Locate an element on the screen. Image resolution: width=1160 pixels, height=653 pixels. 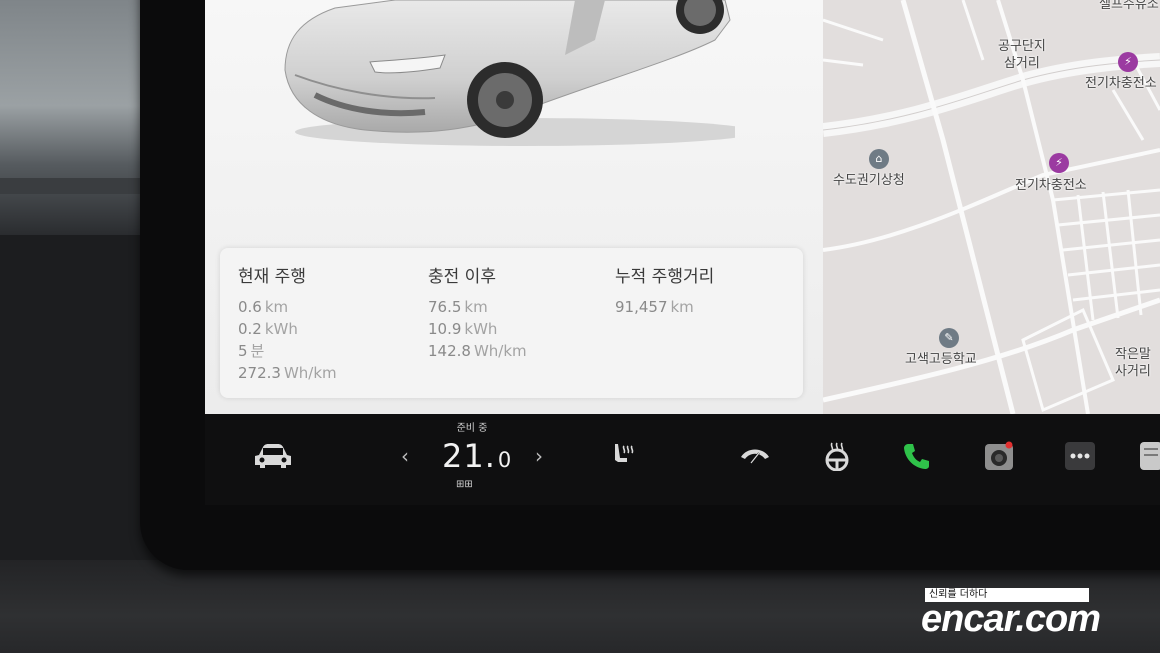
wiper-icon is located at coordinates (755, 456).